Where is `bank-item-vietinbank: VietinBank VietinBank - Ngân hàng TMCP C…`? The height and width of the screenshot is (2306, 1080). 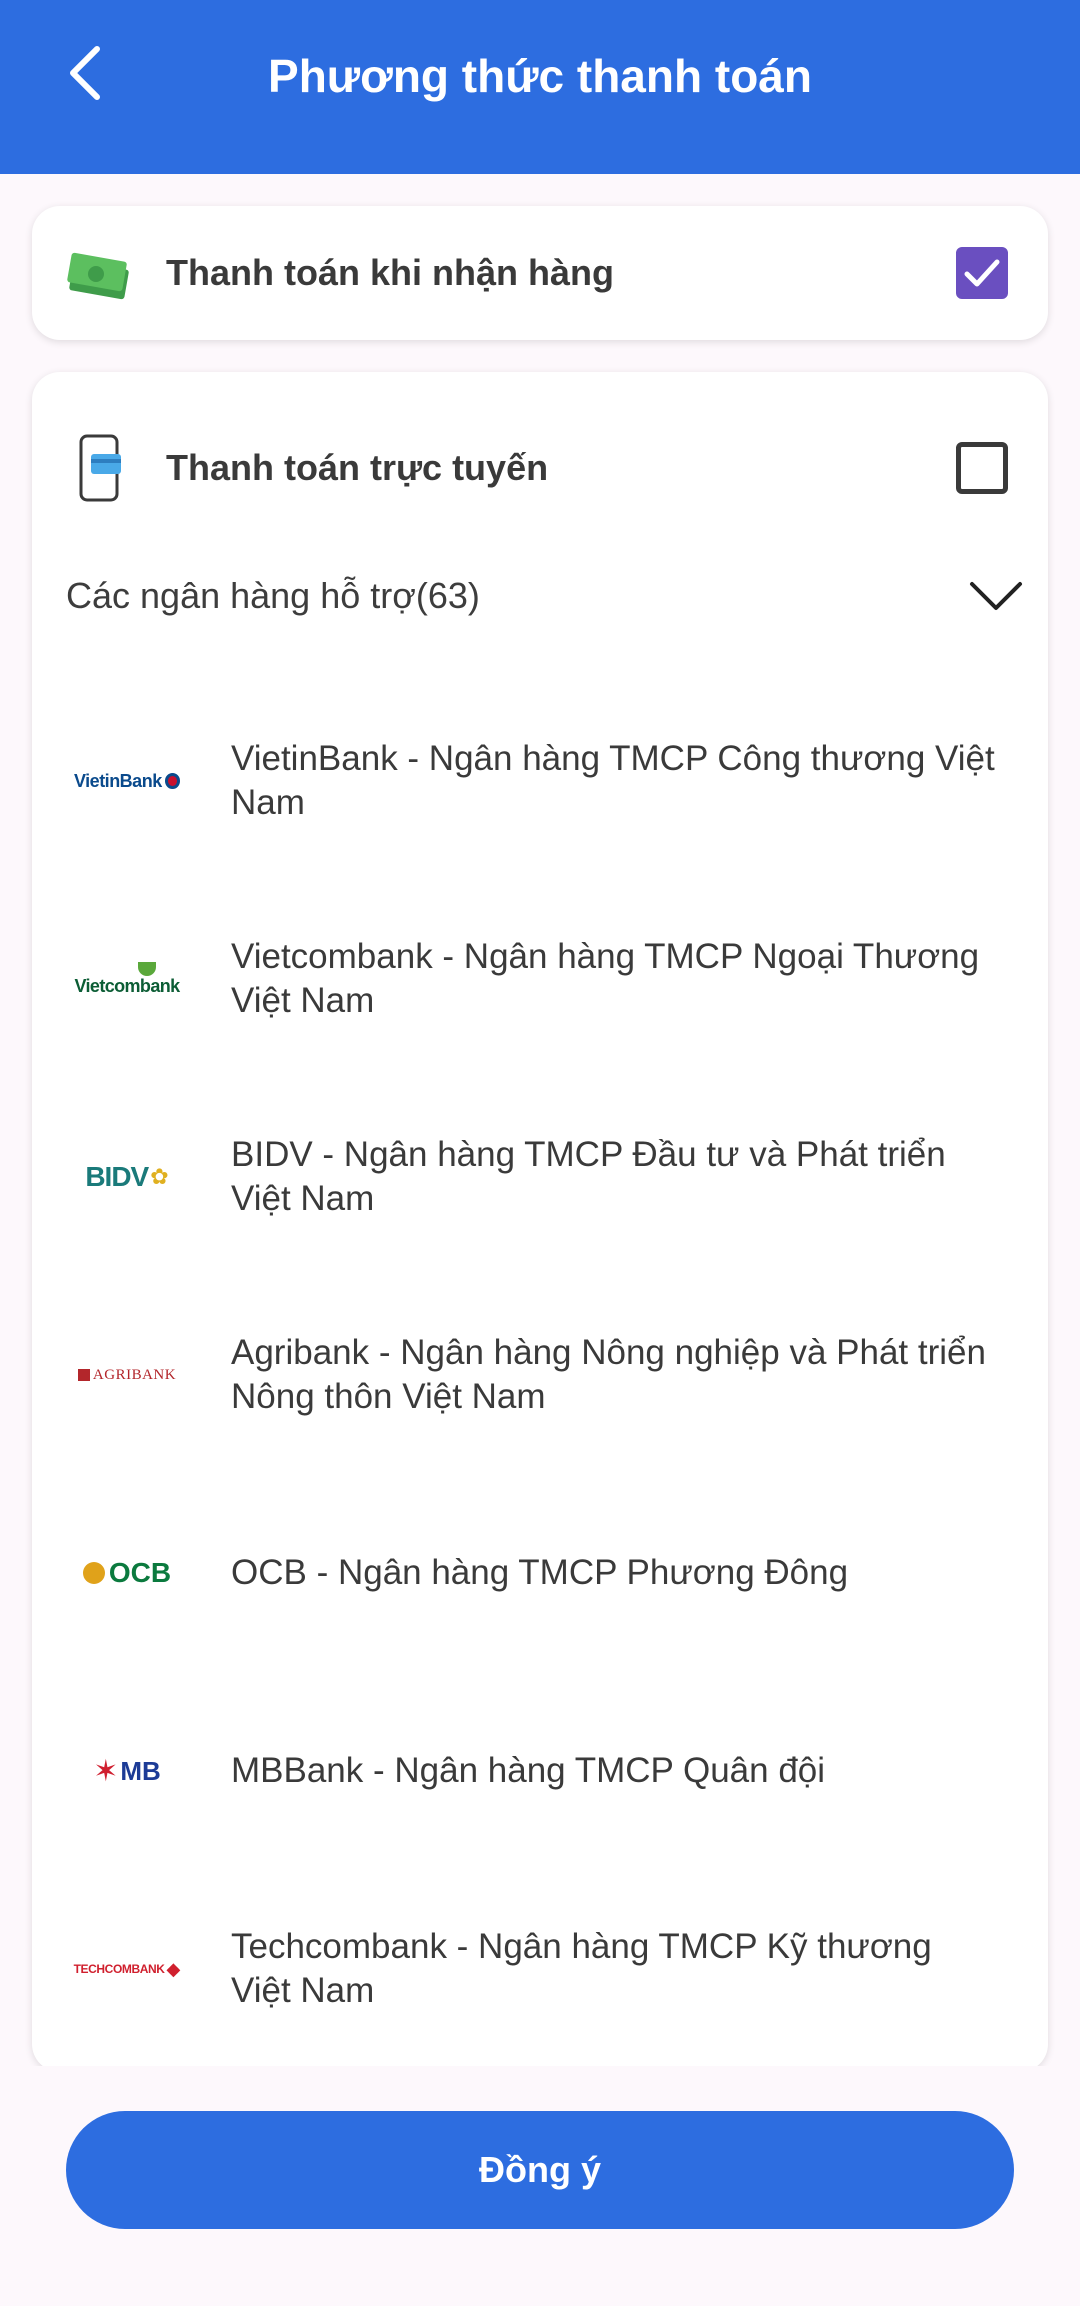
bank-item-vietinbank: VietinBank VietinBank - Ngân hàng TMCP C… is located at coordinates (540, 781).